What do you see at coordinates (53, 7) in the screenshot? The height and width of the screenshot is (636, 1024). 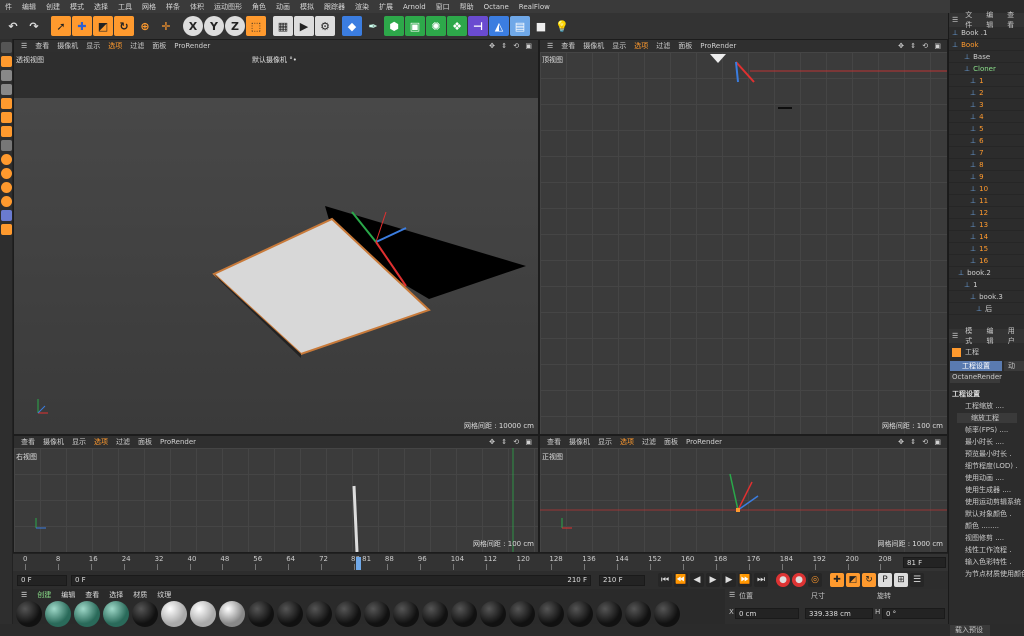 I see `menu-item: 创建` at bounding box center [53, 7].